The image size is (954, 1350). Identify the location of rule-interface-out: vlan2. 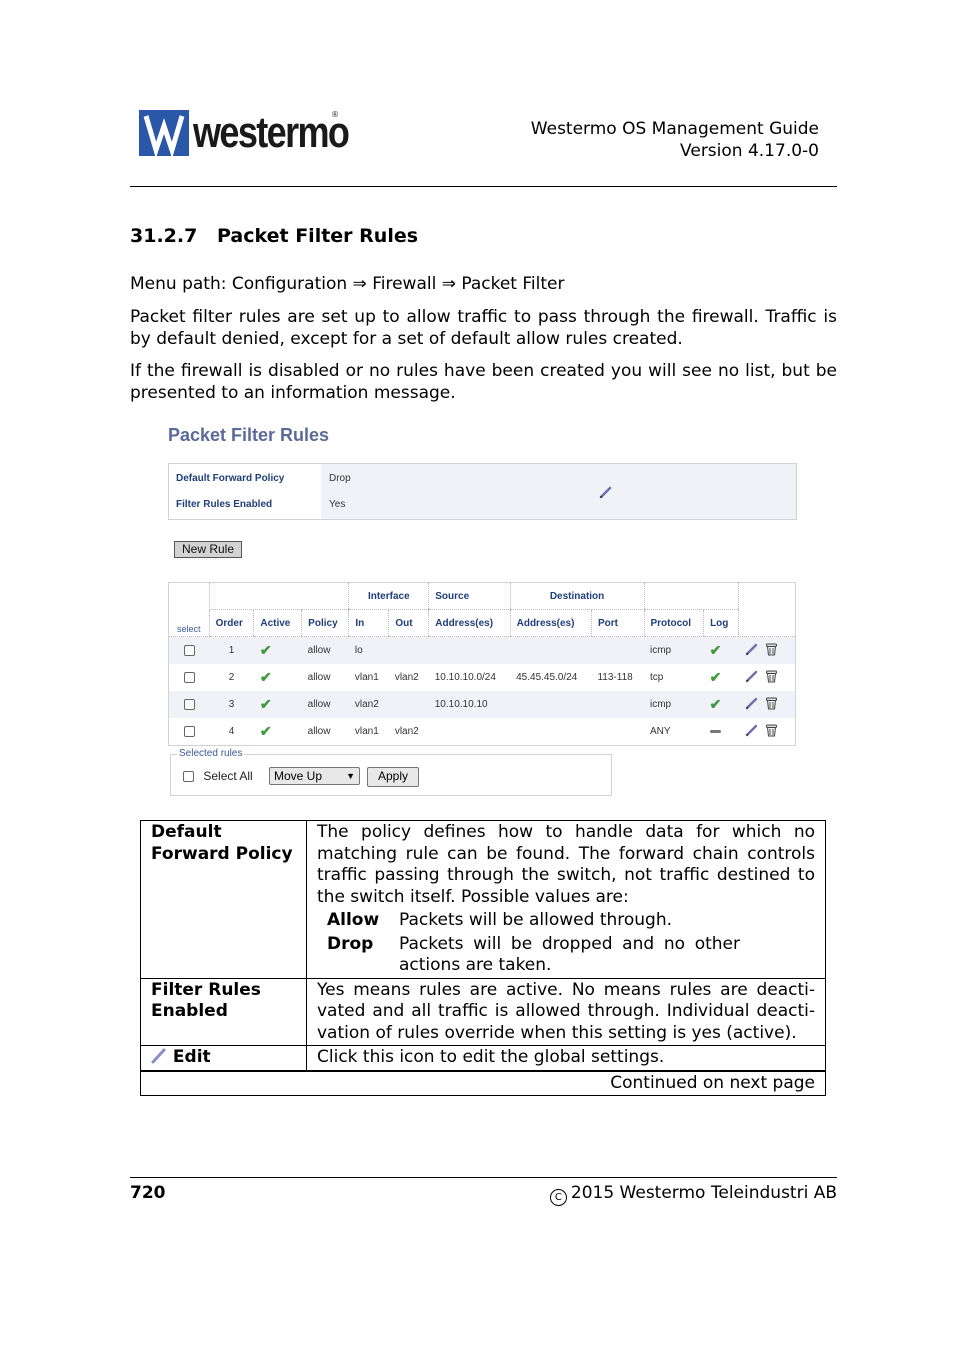
(406, 731).